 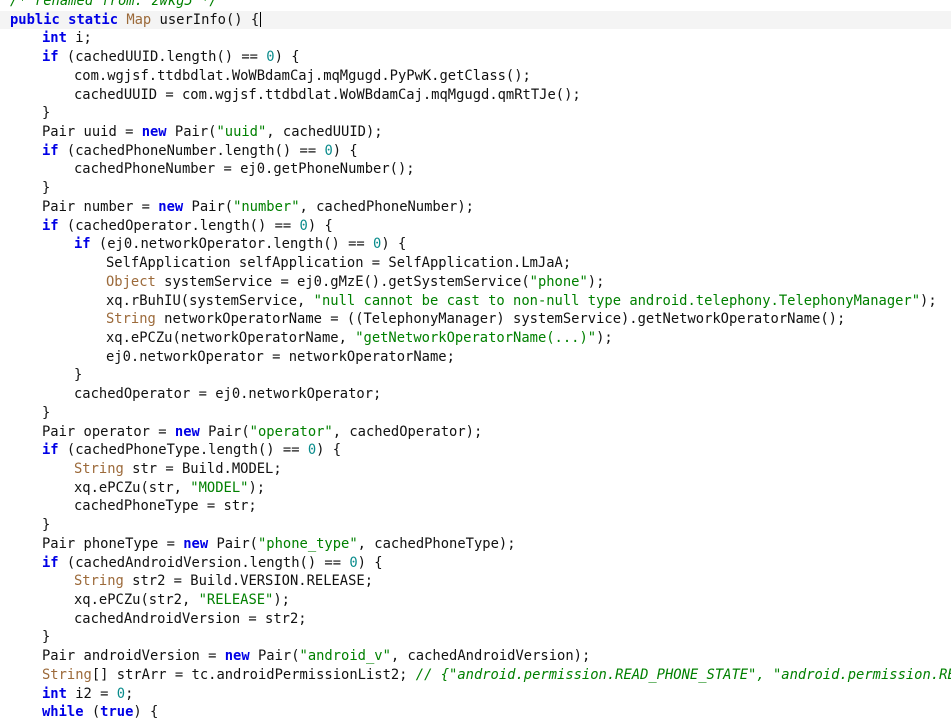 I want to click on code-line: int i;, so click(x=475, y=38).